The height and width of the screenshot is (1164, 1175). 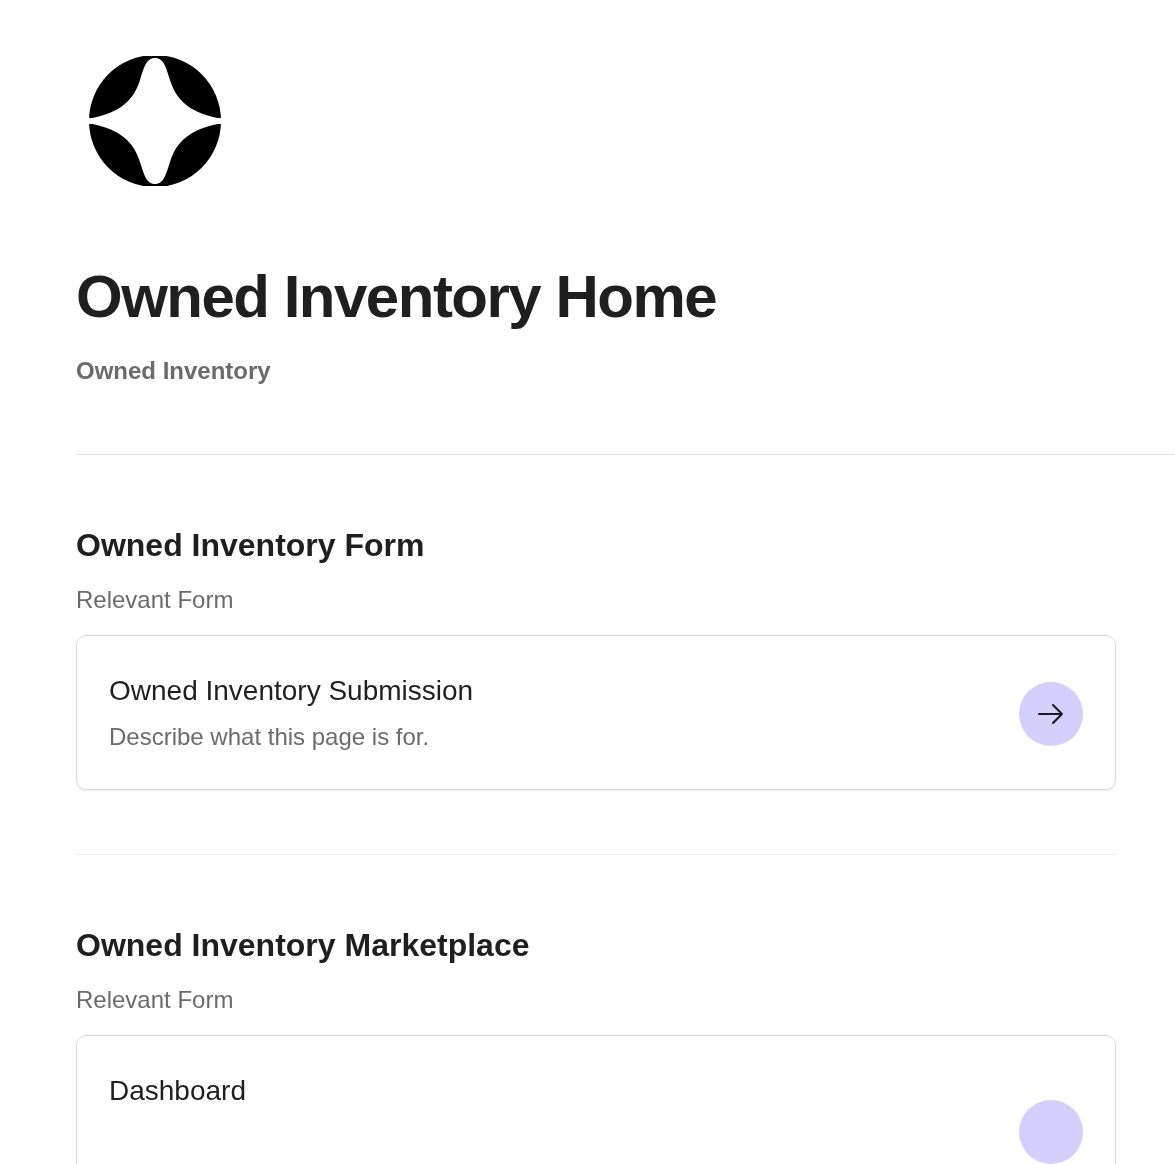 I want to click on card-title: Dashboard, so click(x=177, y=1091).